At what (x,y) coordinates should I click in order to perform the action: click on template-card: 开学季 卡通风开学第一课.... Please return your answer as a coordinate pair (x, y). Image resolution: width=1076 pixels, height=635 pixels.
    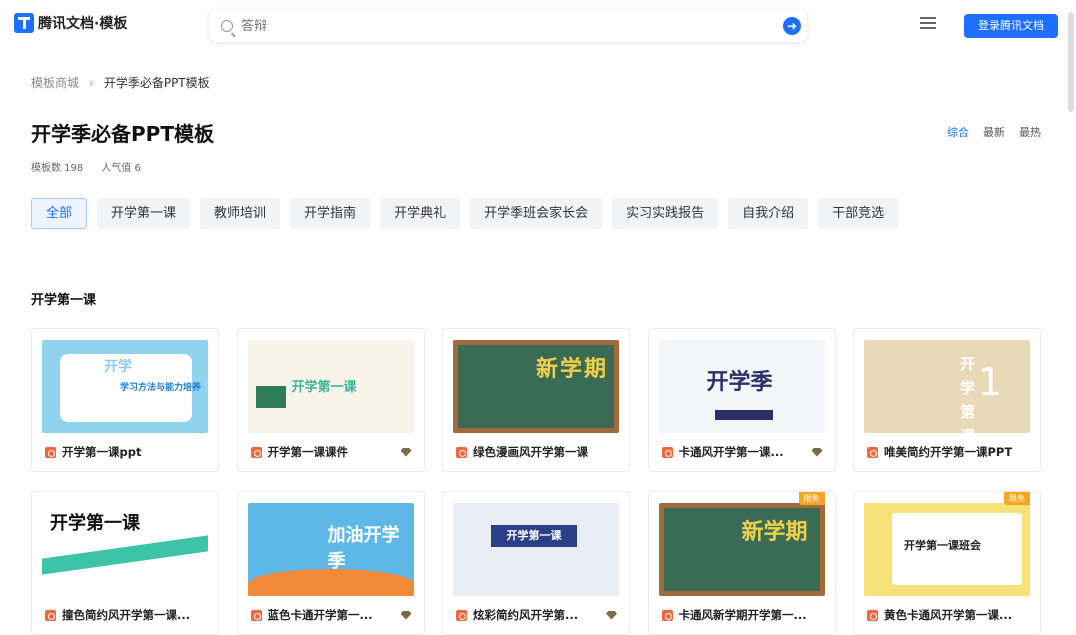
    Looking at the image, I should click on (741, 400).